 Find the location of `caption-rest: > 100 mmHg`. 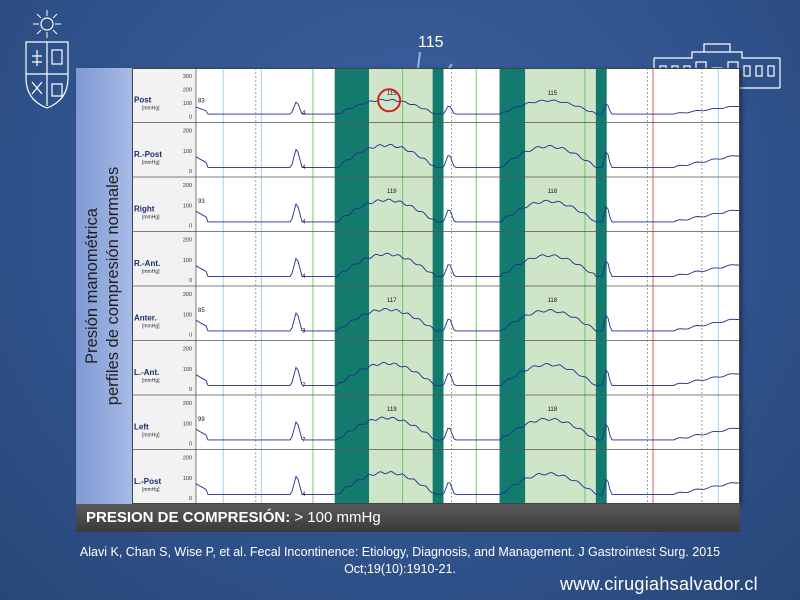

caption-rest: > 100 mmHg is located at coordinates (335, 517).